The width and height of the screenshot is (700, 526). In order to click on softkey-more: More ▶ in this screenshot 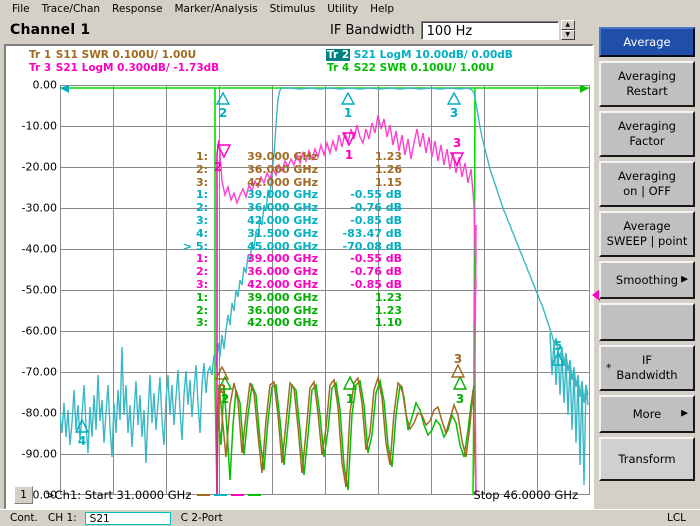, I will do `click(647, 414)`.